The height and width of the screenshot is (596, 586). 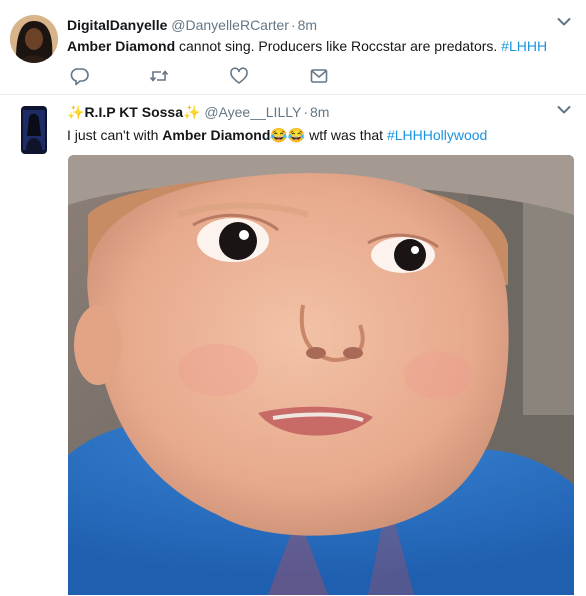 I want to click on hashtag-link: #LHHHollywood, so click(x=437, y=135).